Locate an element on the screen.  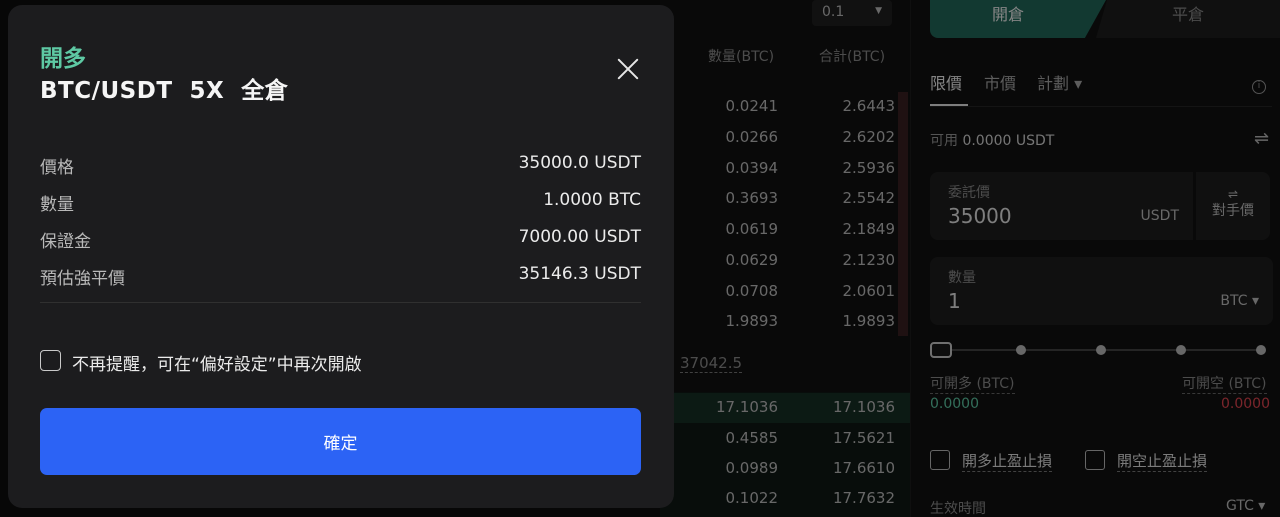
detail-value: 35000.0 USDT is located at coordinates (579, 163).